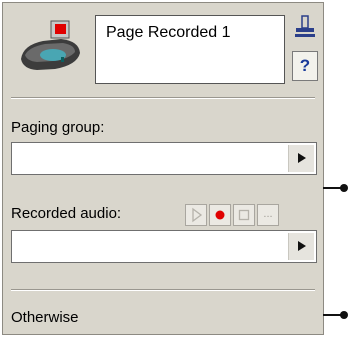  Describe the element at coordinates (336, 188) in the screenshot. I see `output-connector-recorded-audio` at that location.